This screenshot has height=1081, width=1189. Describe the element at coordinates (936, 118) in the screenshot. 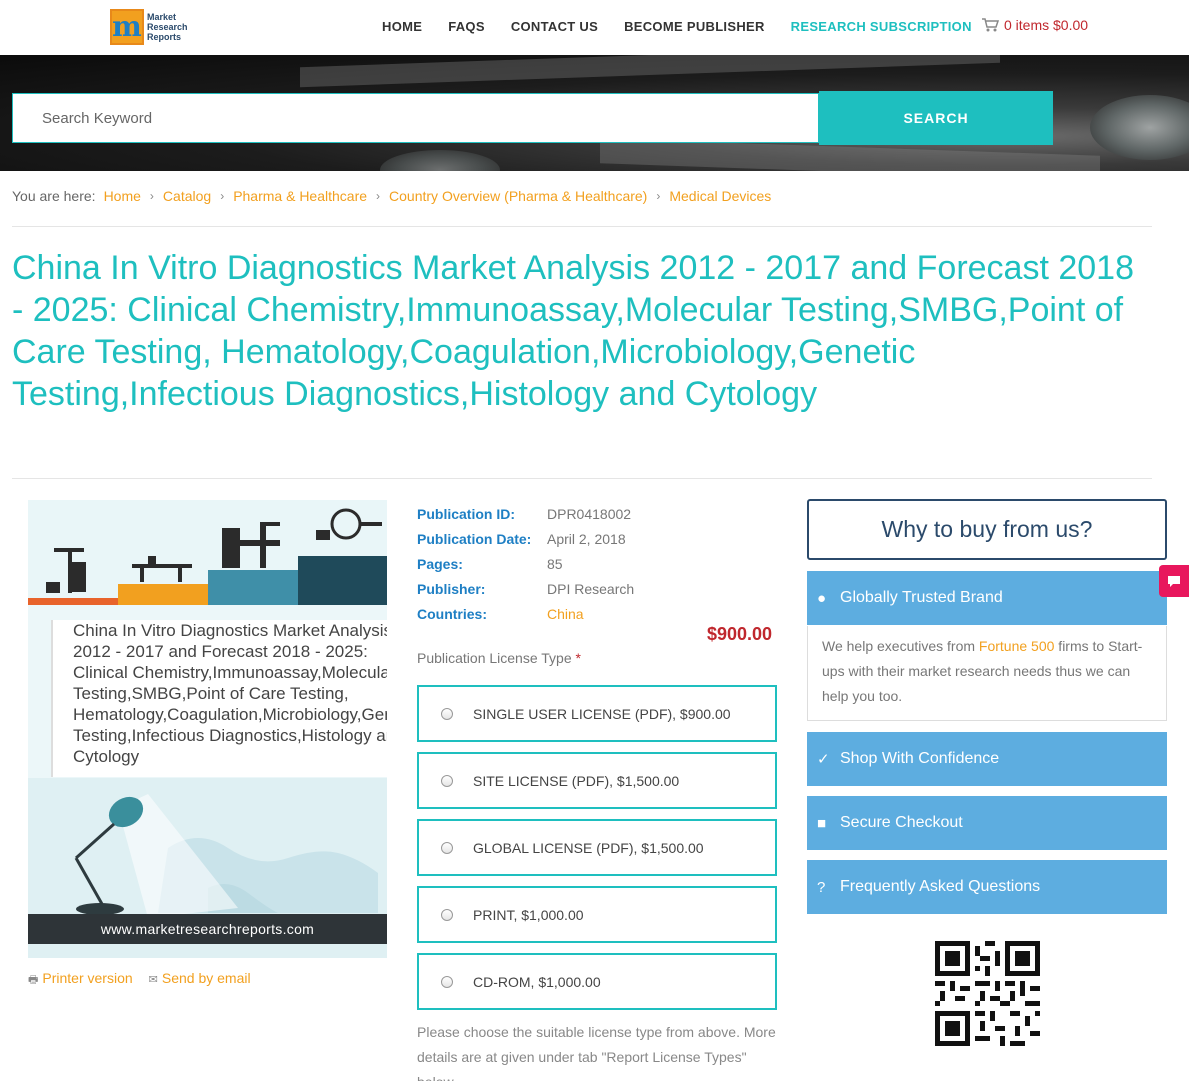

I see `search-button: SEARCH` at that location.